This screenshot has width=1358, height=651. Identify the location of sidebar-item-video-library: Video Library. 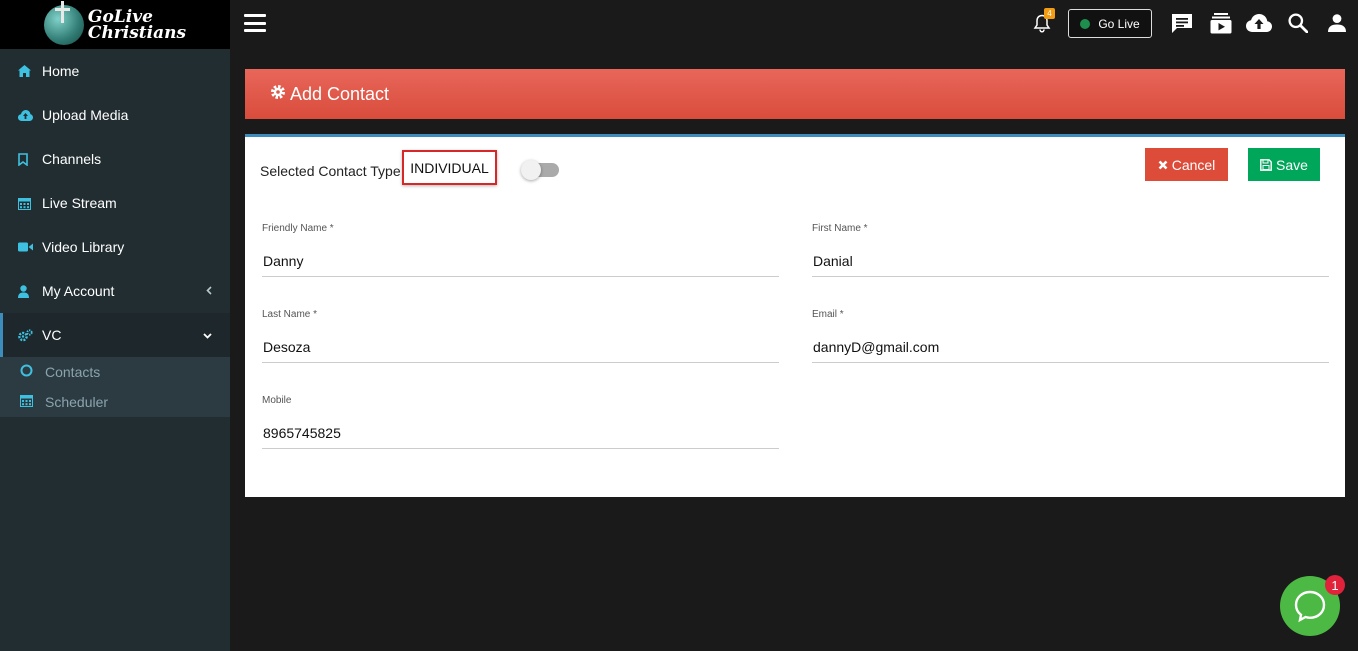
(115, 247).